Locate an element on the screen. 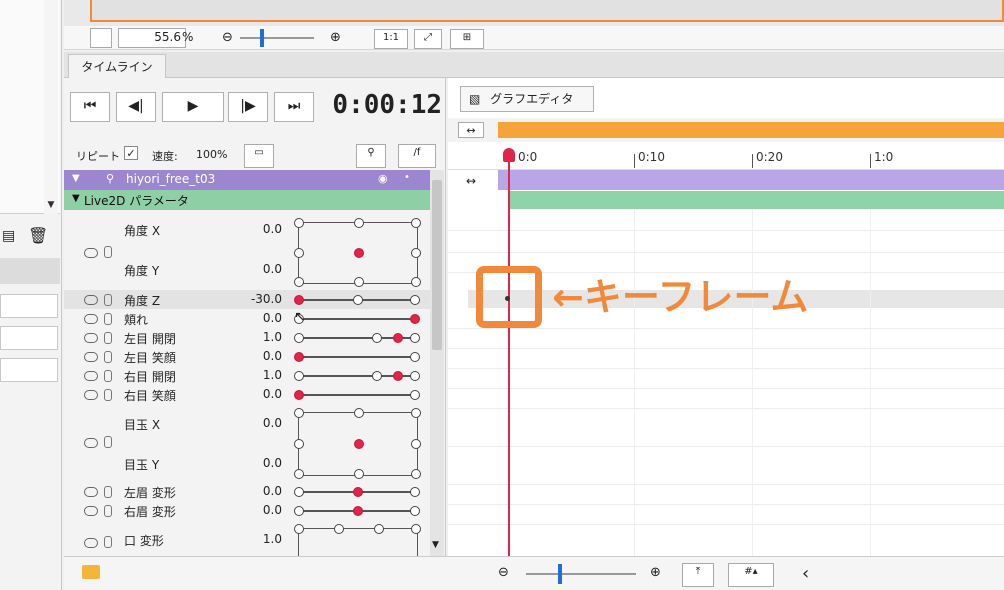 The image size is (1004, 590). zoom-out-icon: ⊖ is located at coordinates (227, 37).